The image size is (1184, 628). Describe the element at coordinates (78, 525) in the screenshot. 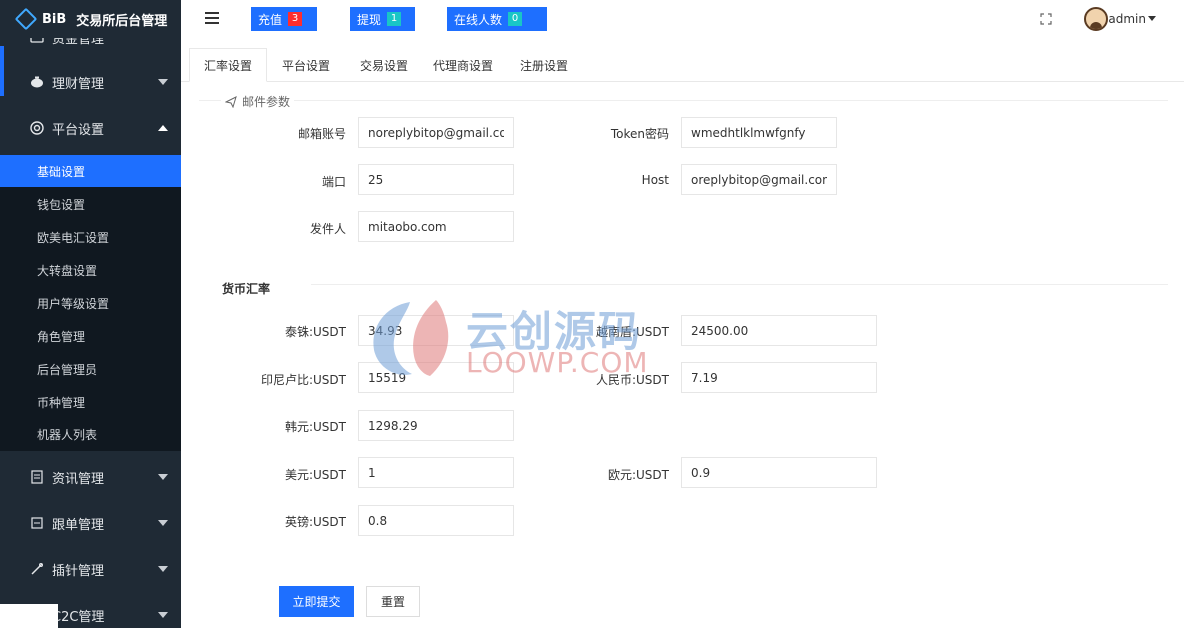

I see `sidebar-group-label: 跟单管理` at that location.